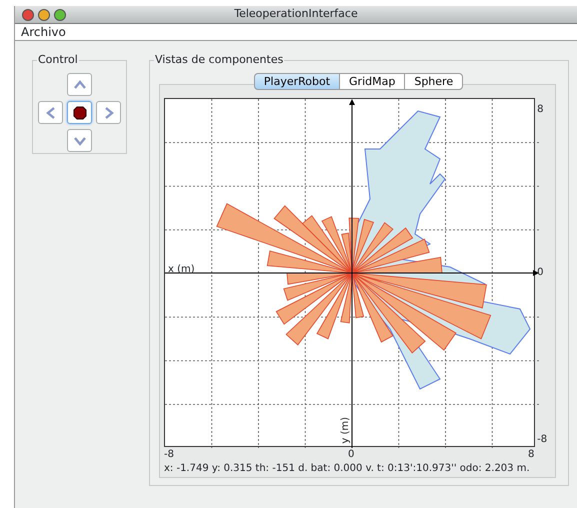  What do you see at coordinates (372, 81) in the screenshot?
I see `tab: GridMap` at bounding box center [372, 81].